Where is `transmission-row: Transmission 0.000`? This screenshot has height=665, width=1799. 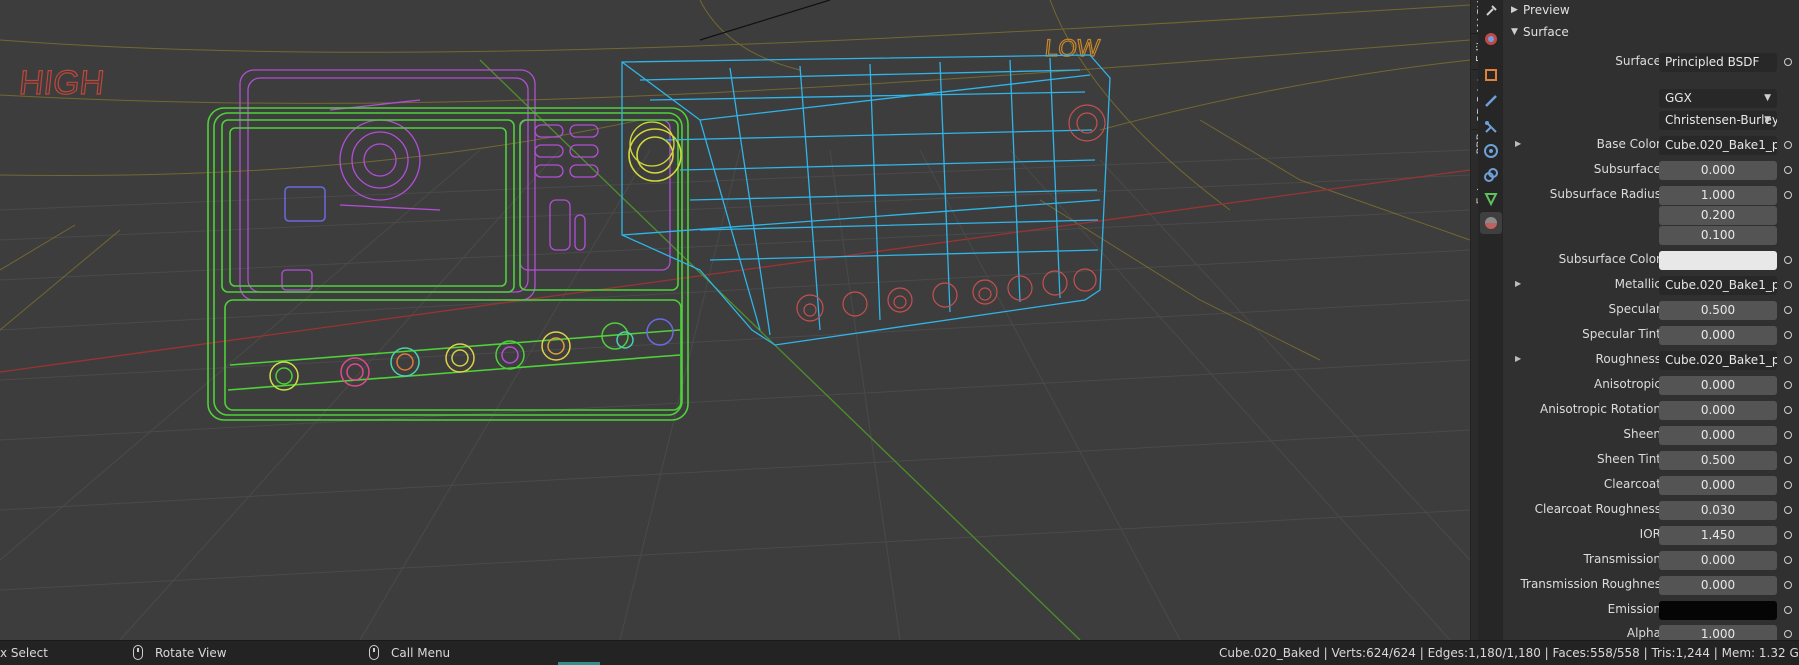
transmission-row: Transmission 0.000 is located at coordinates (1651, 560).